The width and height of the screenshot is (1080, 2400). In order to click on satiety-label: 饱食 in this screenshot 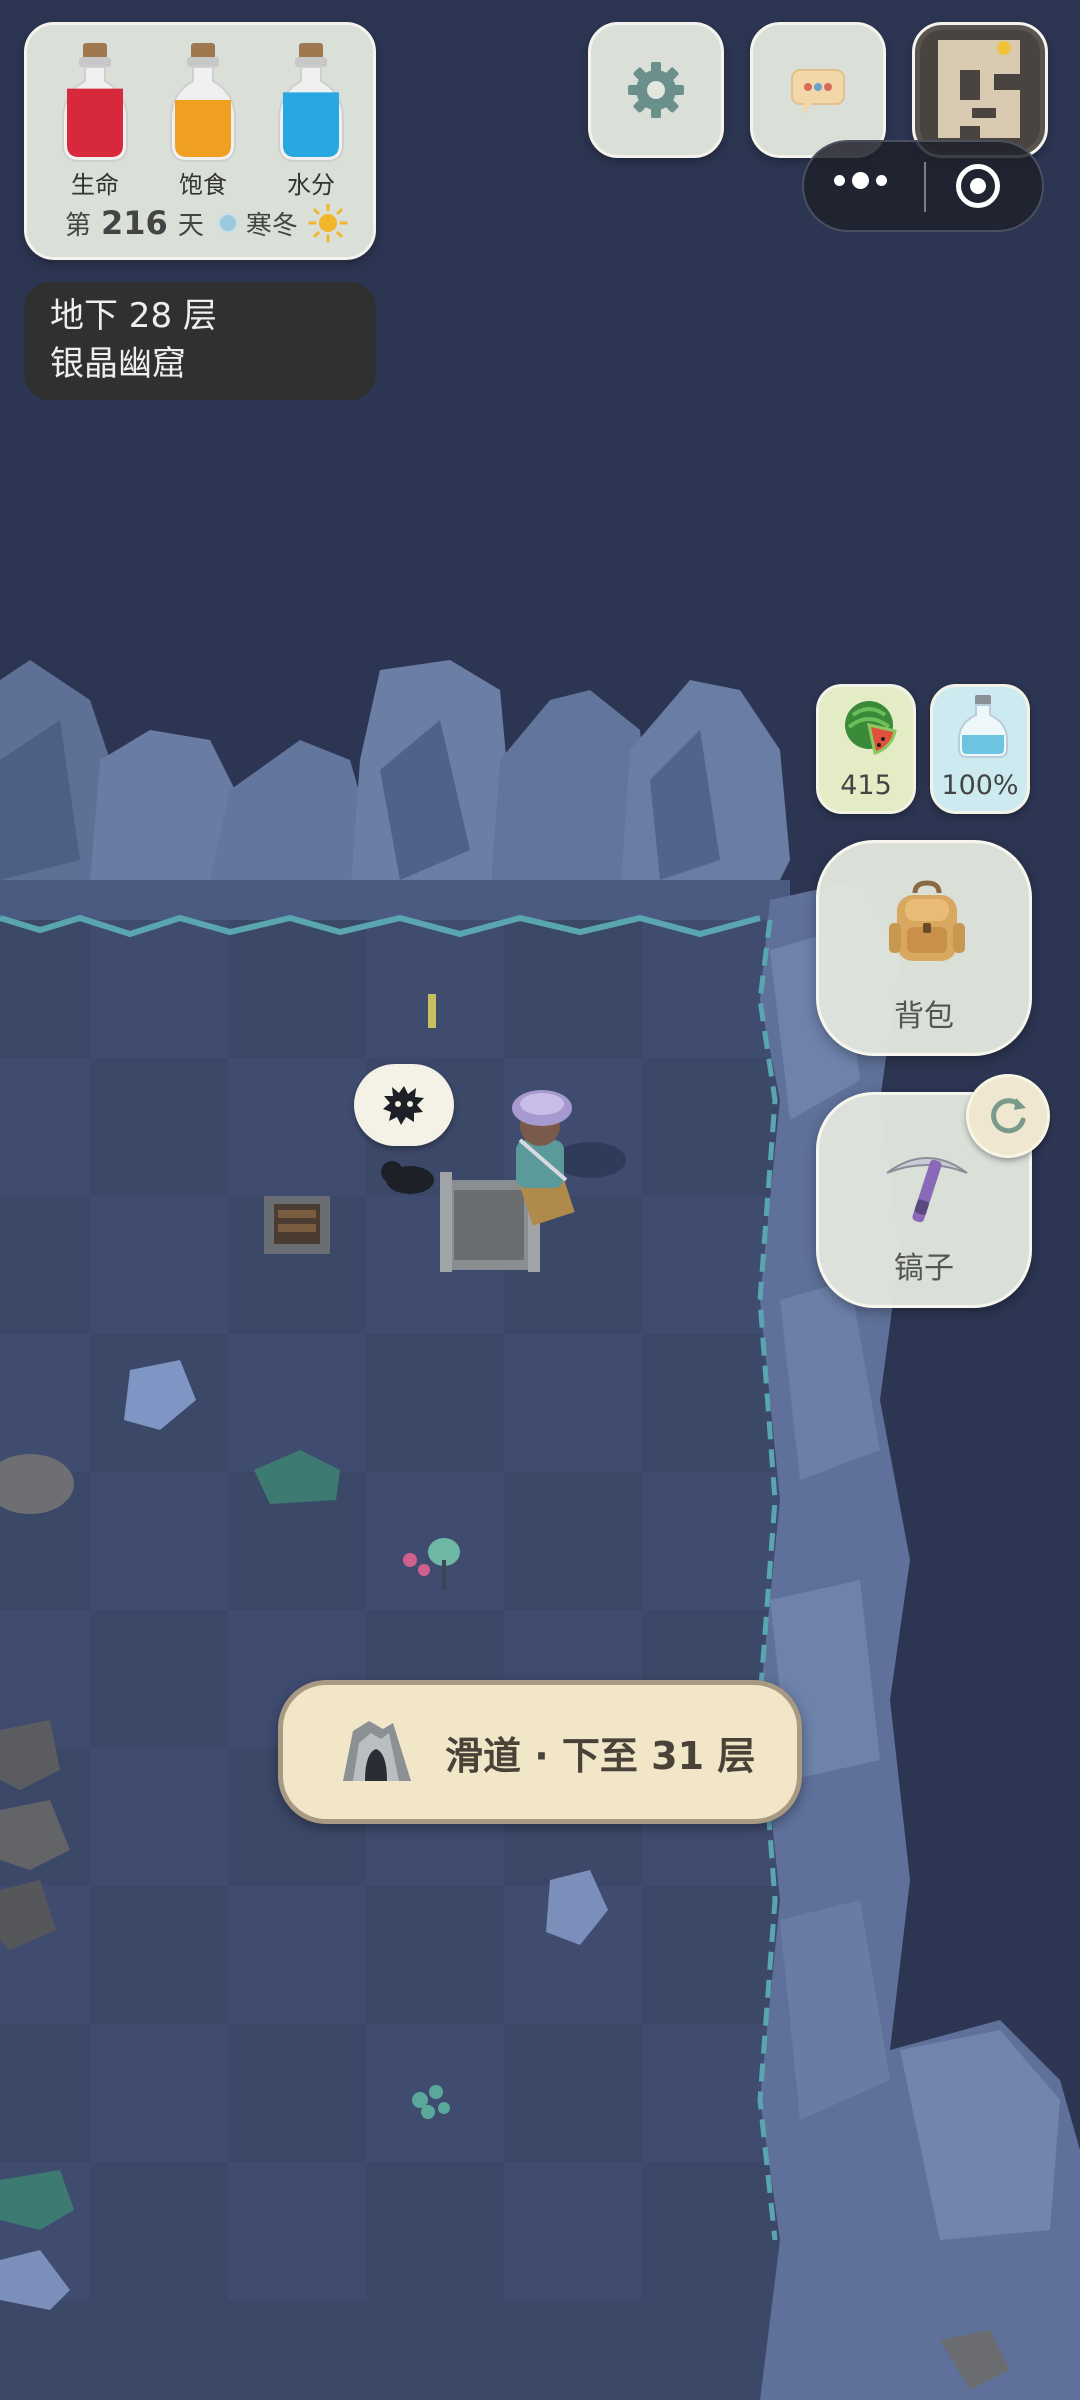, I will do `click(203, 185)`.